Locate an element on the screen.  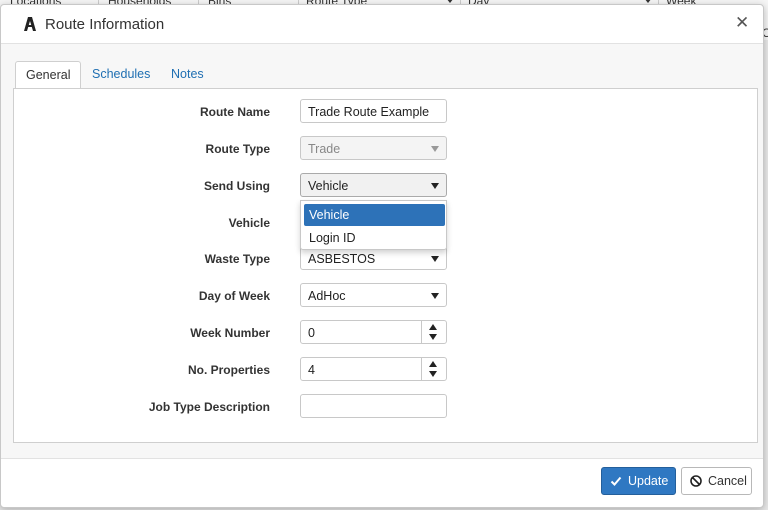
route-name-row: Route Name Trade Route Example is located at coordinates (385, 112).